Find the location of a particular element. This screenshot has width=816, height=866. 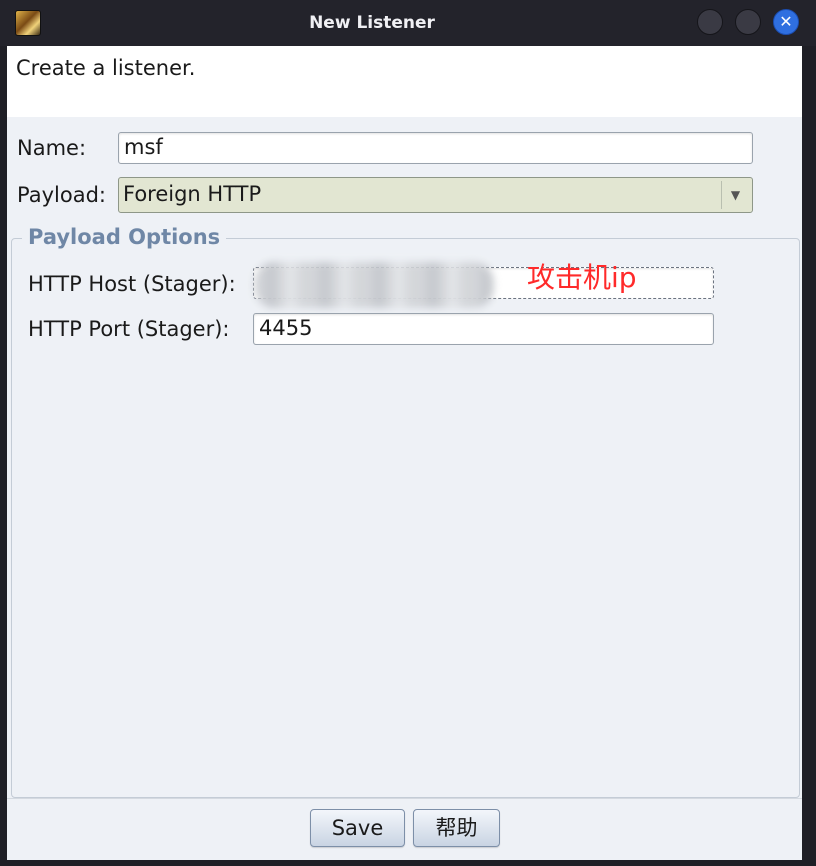

http-port-label: HTTP Port (Stager): is located at coordinates (129, 329).